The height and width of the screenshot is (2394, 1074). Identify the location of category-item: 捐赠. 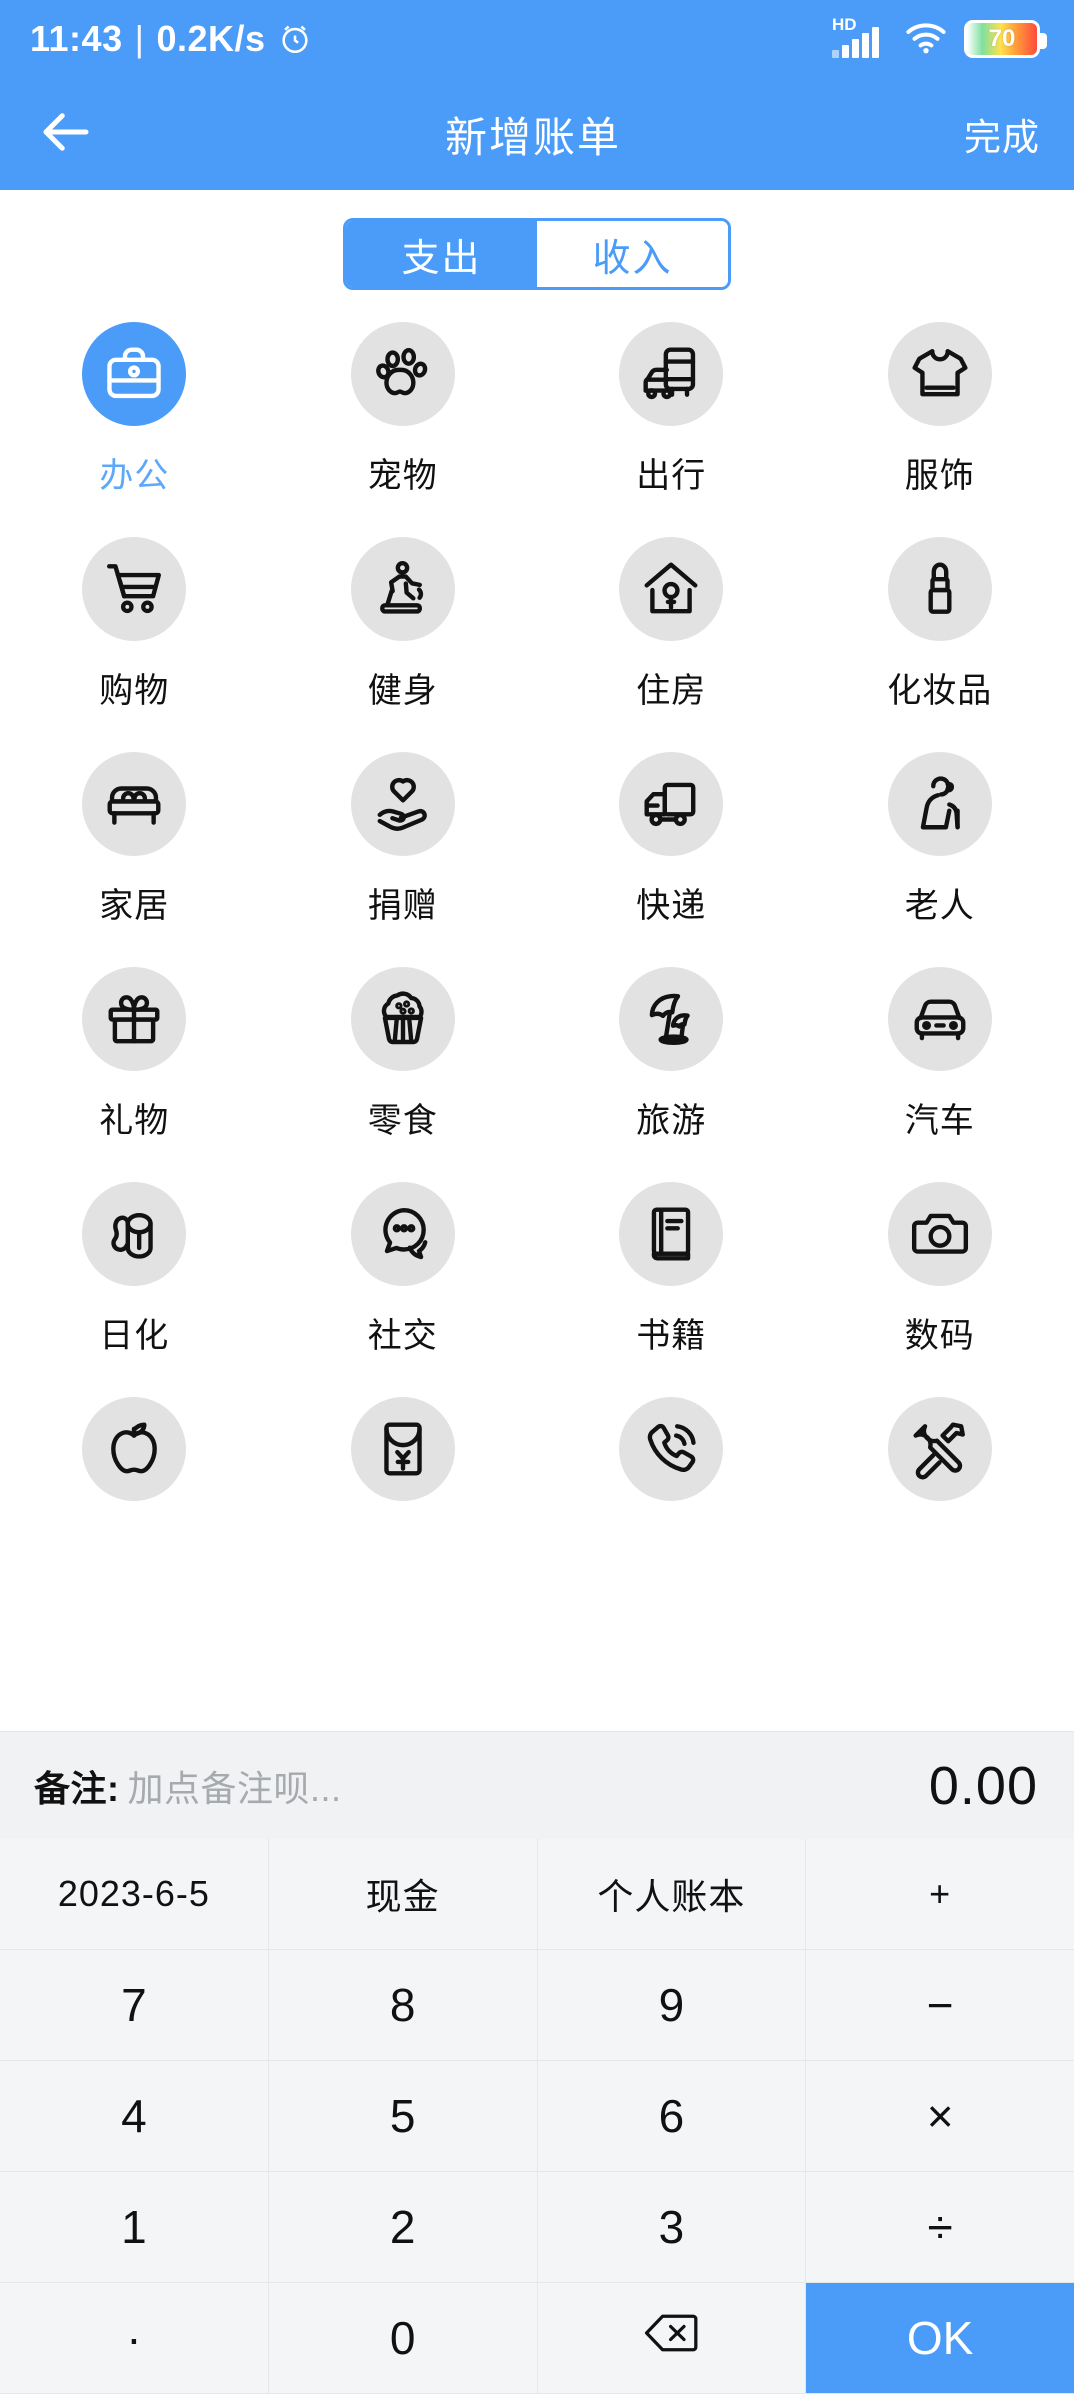
(403, 839).